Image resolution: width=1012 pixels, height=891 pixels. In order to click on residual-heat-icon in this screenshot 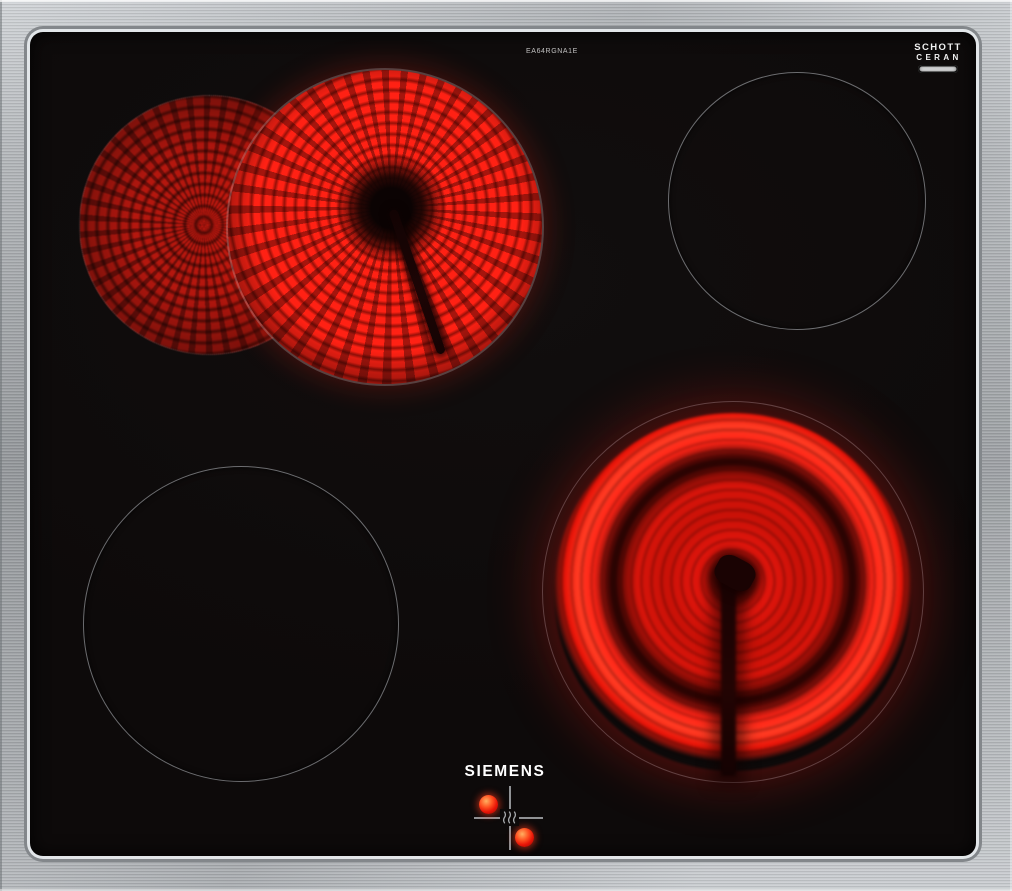, I will do `click(509, 817)`.